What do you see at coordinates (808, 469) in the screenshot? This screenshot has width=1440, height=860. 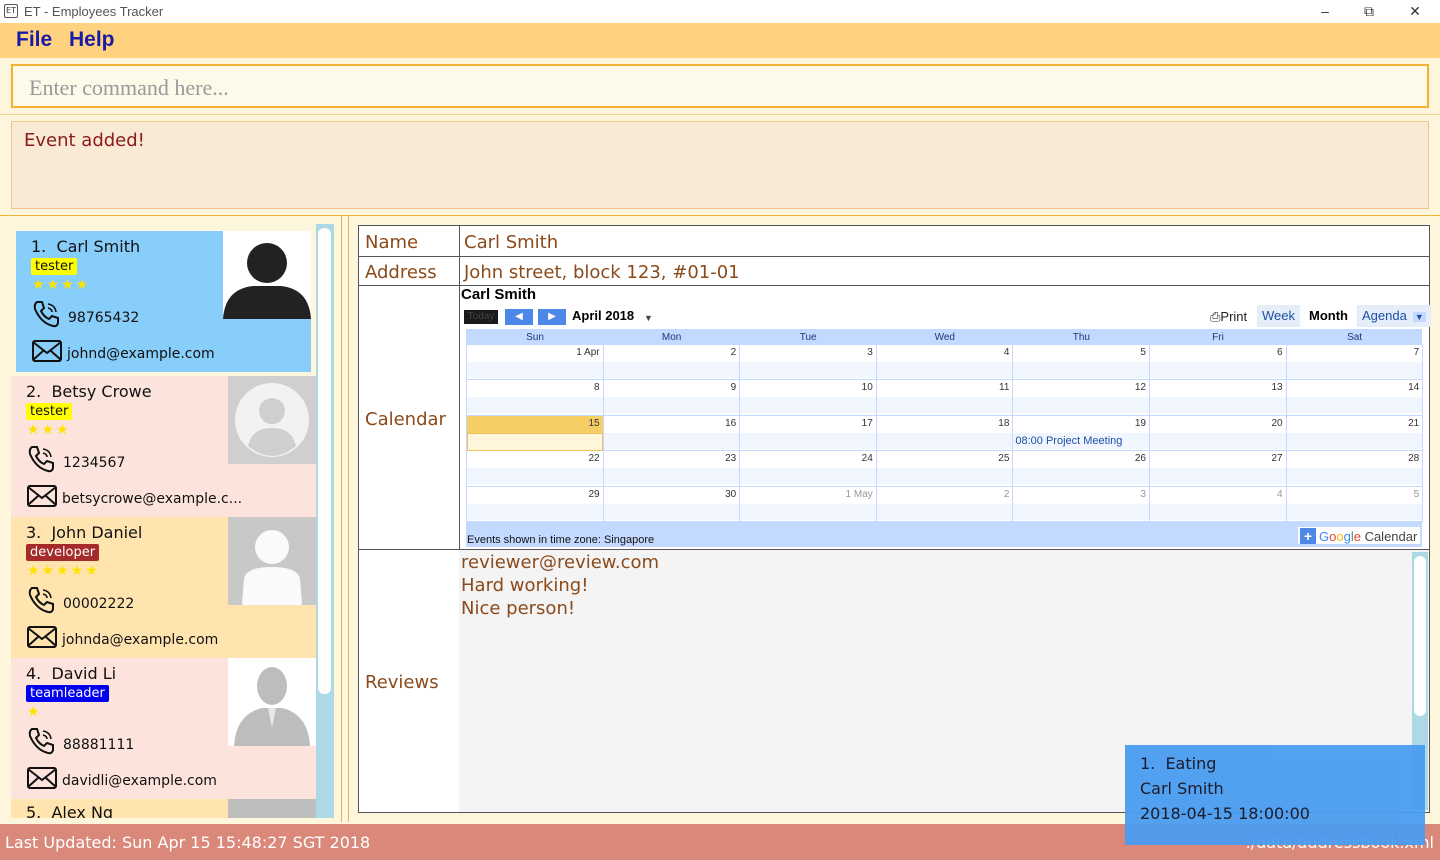 I see `calendar-day-cell: 24` at bounding box center [808, 469].